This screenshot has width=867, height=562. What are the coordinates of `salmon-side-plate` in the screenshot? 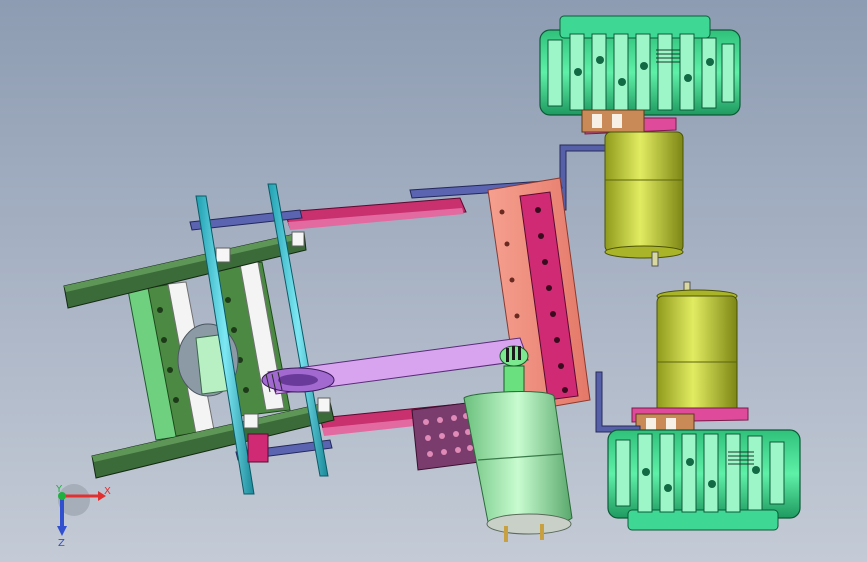 It's located at (539, 295).